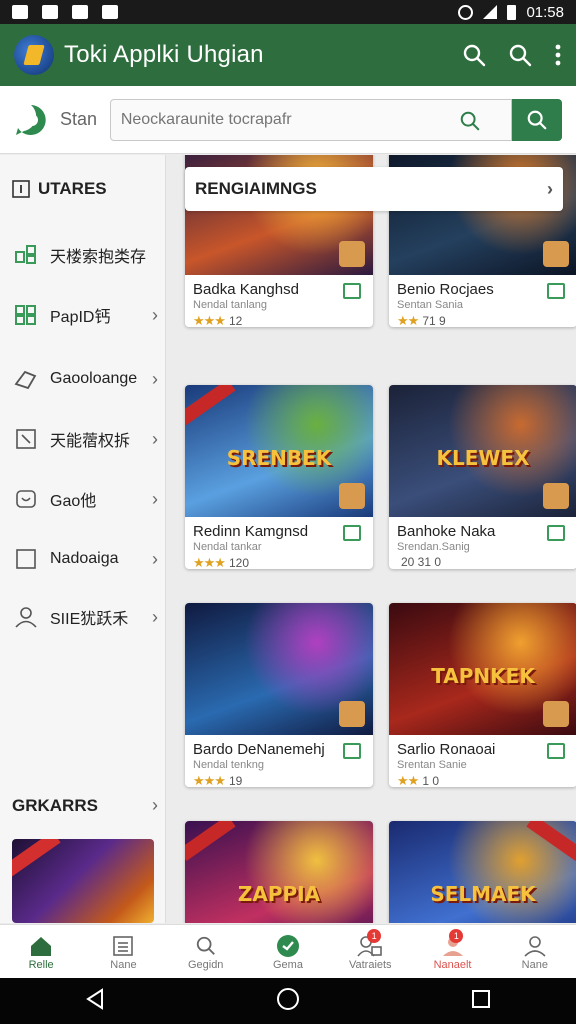 The image size is (576, 1024). What do you see at coordinates (452, 951) in the screenshot?
I see `nav-account: 1 Nanaelt` at bounding box center [452, 951].